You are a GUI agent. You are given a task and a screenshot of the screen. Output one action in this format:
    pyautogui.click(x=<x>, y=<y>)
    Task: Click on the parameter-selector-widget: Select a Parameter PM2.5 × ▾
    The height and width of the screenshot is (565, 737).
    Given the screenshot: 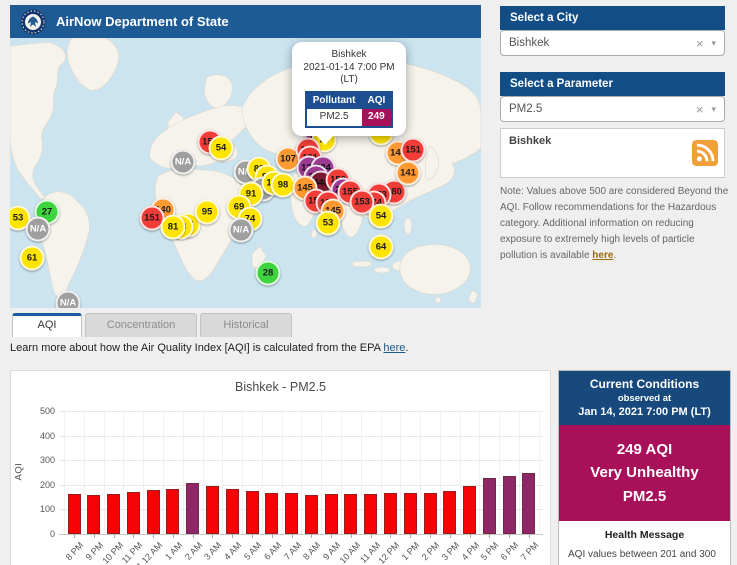 What is the action you would take?
    pyautogui.click(x=612, y=97)
    